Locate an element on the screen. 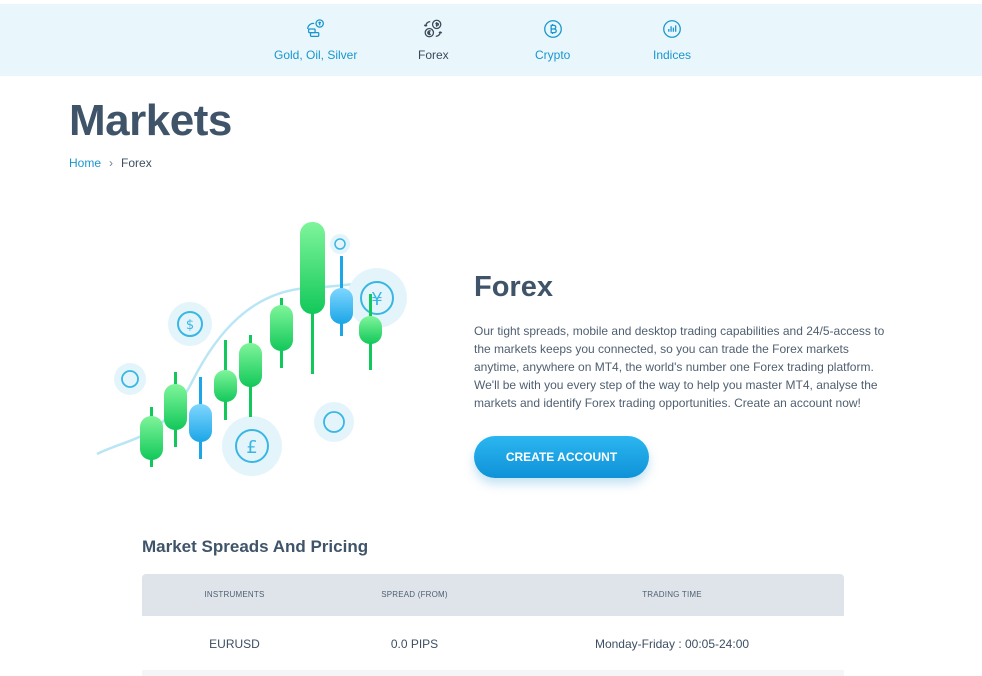 The image size is (982, 676). nav-label-forex: Forex is located at coordinates (433, 55).